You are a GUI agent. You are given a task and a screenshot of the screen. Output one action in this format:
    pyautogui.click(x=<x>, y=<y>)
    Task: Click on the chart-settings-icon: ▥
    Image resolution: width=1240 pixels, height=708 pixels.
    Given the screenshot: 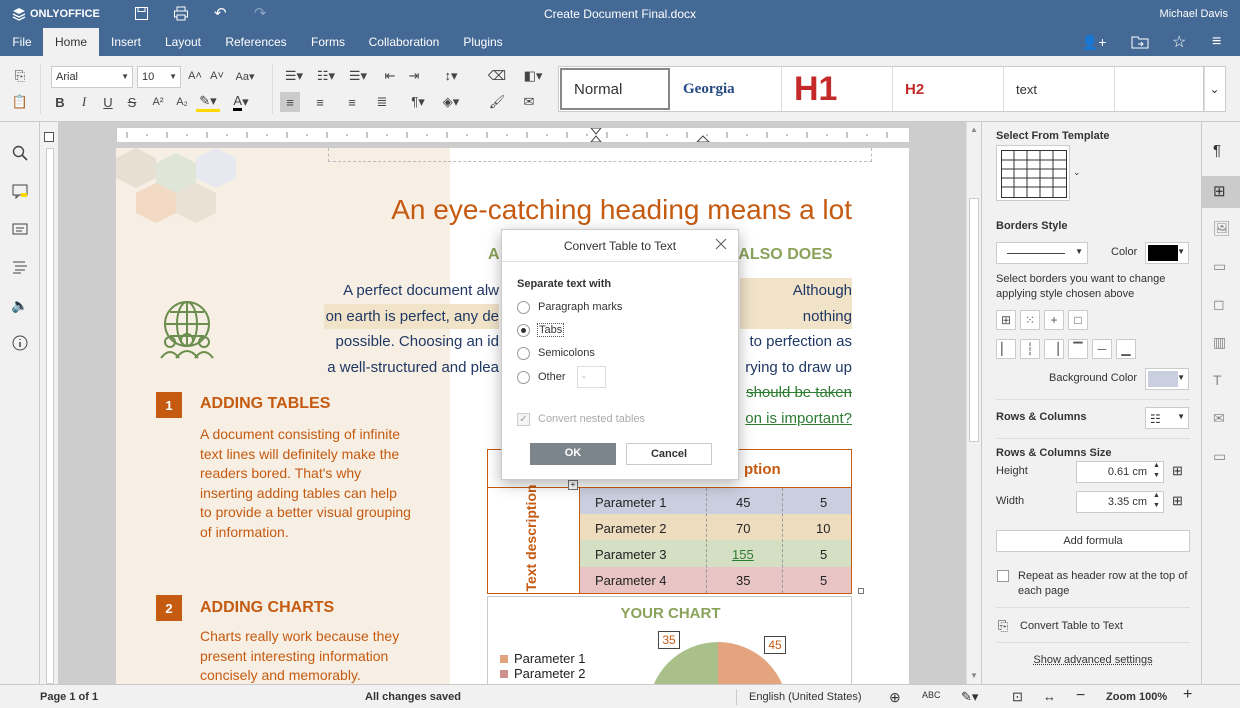 What is the action you would take?
    pyautogui.click(x=1219, y=342)
    